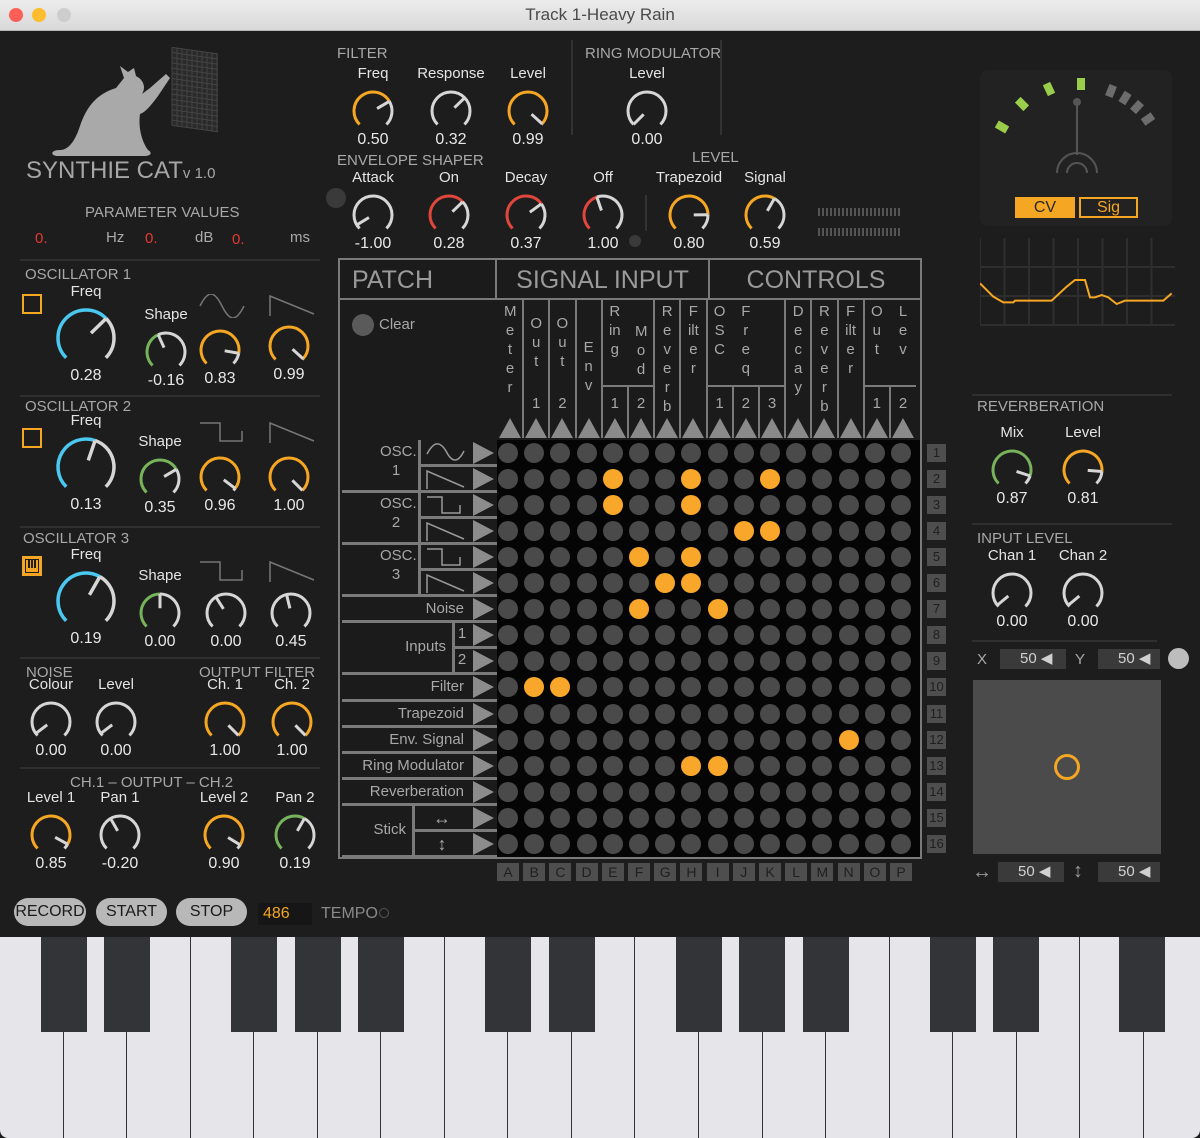 This screenshot has width=1200, height=1138. Describe the element at coordinates (1067, 767) in the screenshot. I see `xy-pad` at that location.